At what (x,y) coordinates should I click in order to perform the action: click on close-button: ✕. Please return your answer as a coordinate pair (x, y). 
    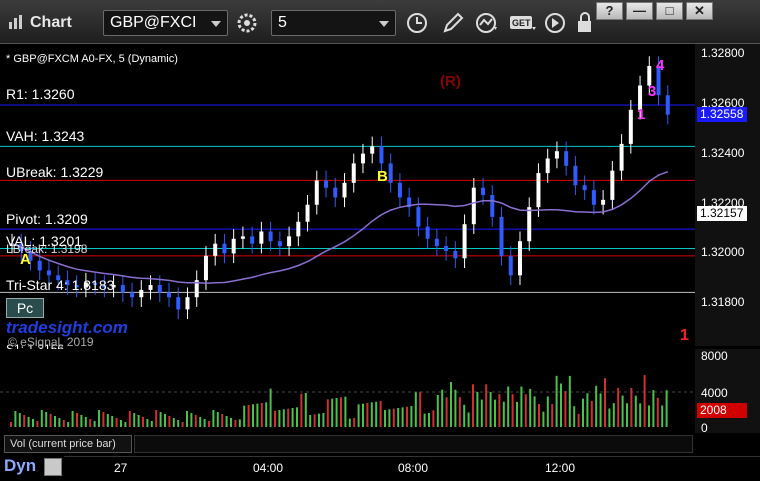
    Looking at the image, I should click on (699, 11).